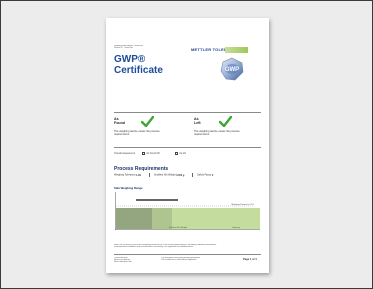 This screenshot has width=373, height=289. I want to click on divider-middle, so click(187, 147).